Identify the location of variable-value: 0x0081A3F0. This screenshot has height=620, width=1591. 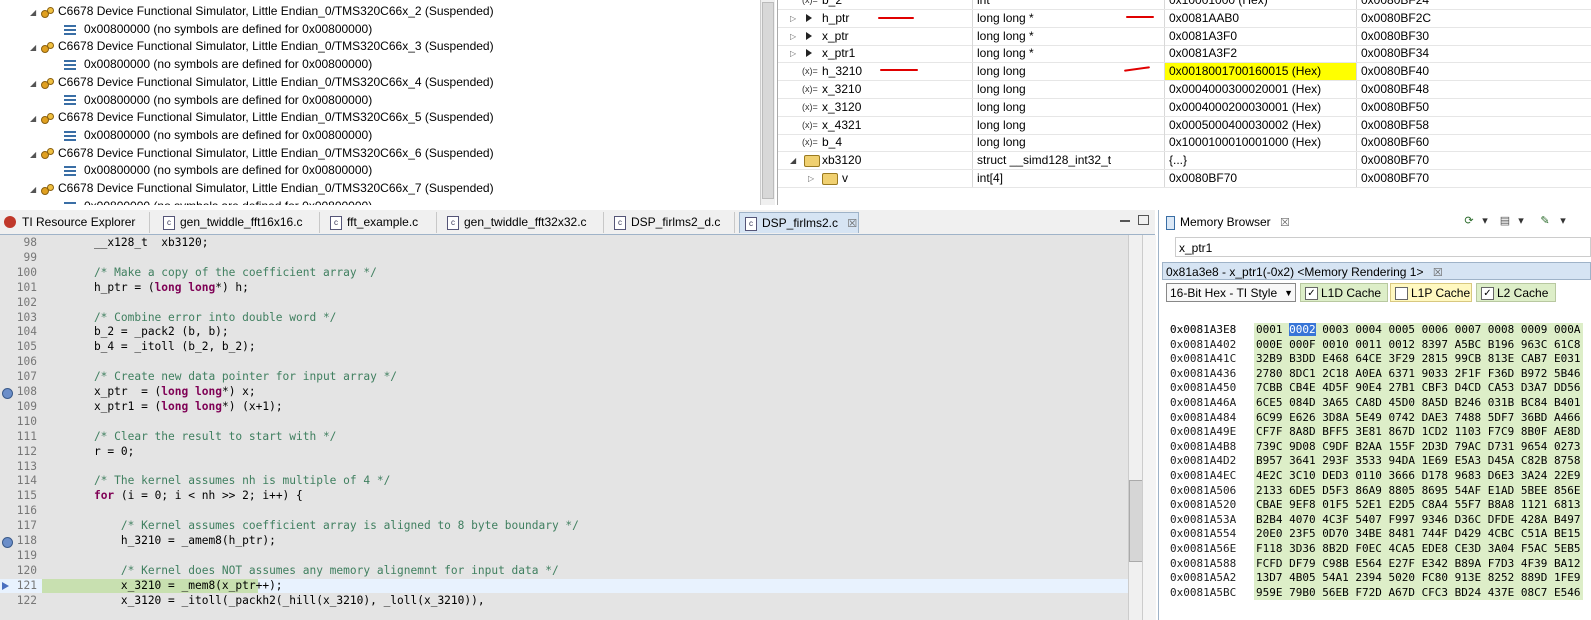
(1261, 36).